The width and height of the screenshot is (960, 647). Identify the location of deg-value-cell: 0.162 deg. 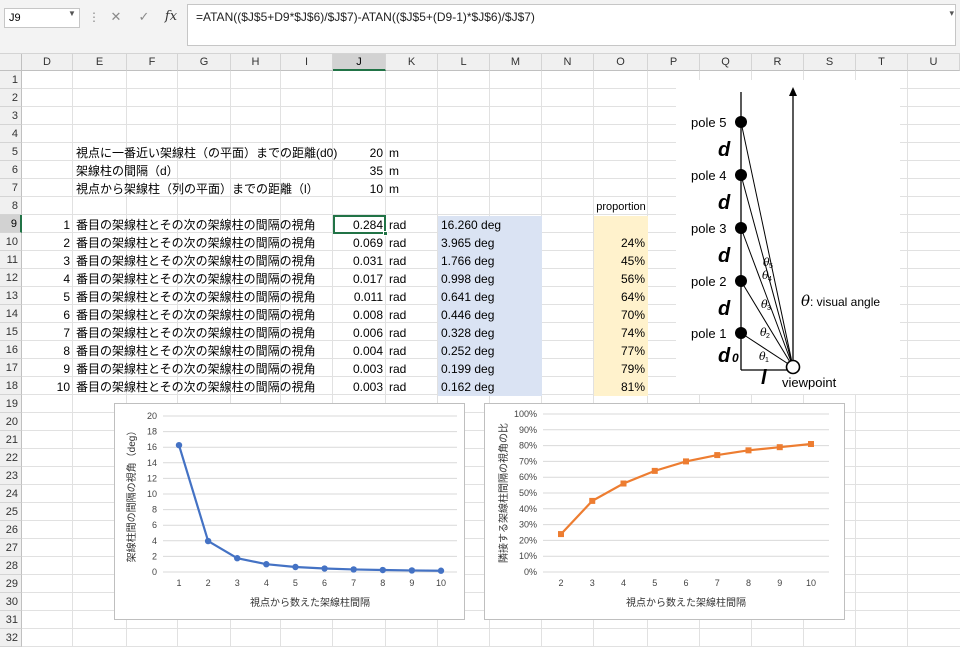
(490, 387).